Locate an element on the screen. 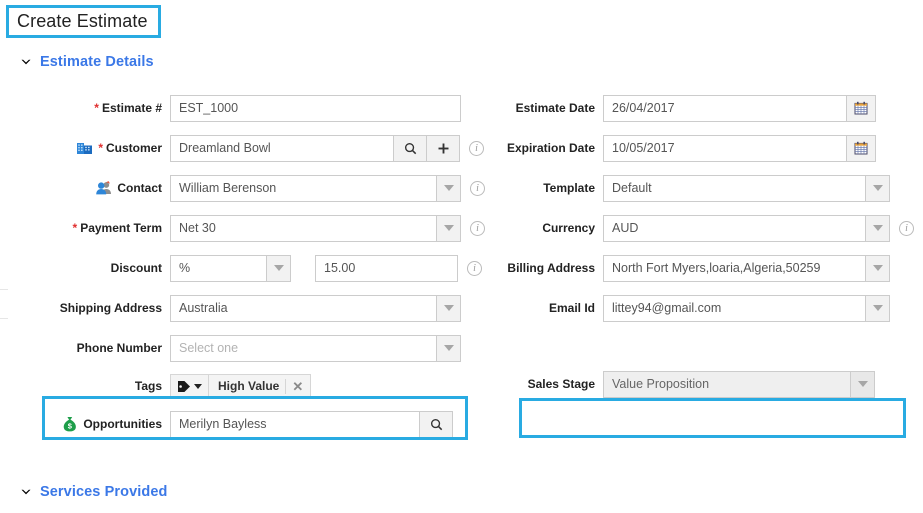  field-row-expiration-date: Expiration Date 10/05/2017 is located at coordinates (706, 148).